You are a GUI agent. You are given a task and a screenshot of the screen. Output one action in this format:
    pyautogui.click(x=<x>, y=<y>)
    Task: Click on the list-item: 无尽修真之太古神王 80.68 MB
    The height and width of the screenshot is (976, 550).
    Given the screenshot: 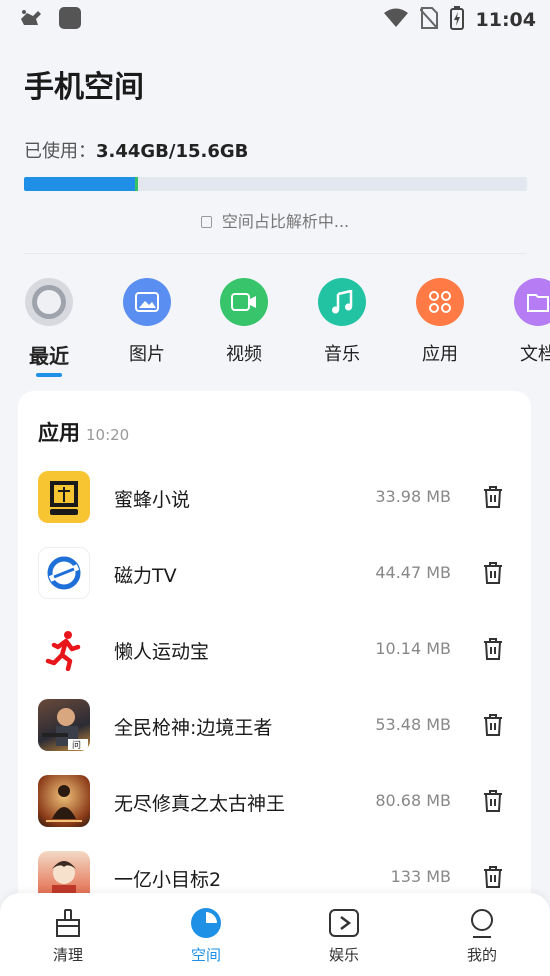 What is the action you would take?
    pyautogui.click(x=274, y=813)
    